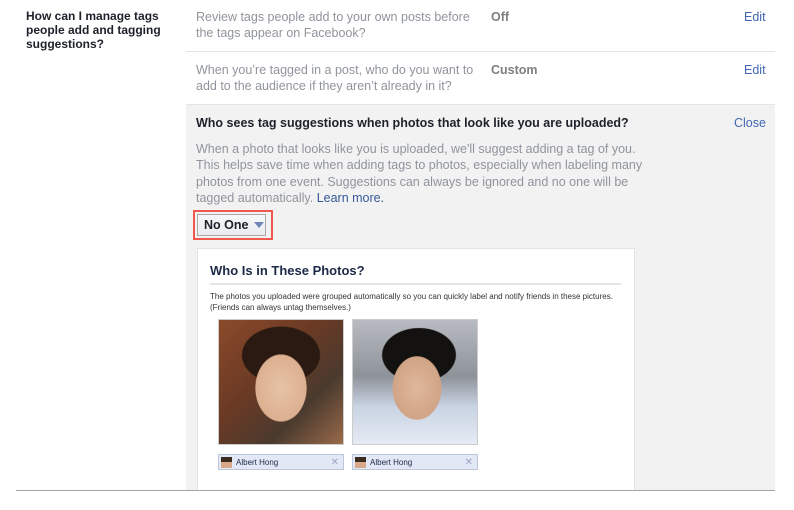 The height and width of the screenshot is (510, 794). I want to click on learn-more-link: Learn more., so click(350, 198).